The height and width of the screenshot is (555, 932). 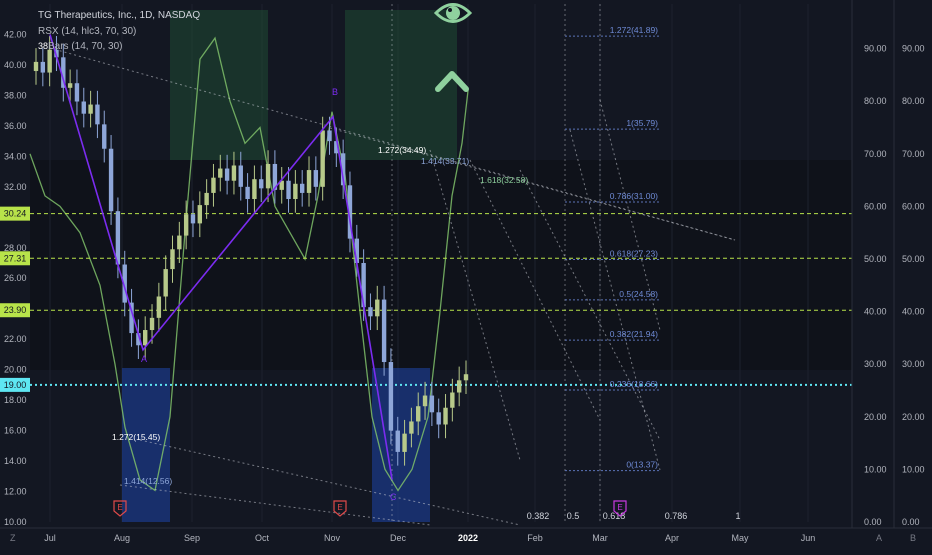 What do you see at coordinates (911, 522) in the screenshot?
I see `oscillator-axis-label-outer: 0.00` at bounding box center [911, 522].